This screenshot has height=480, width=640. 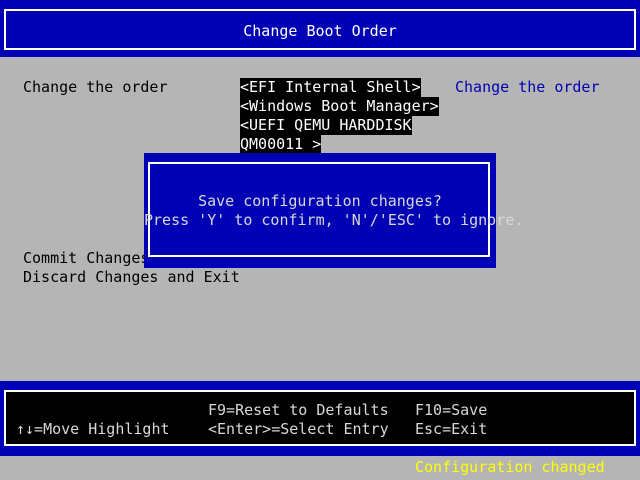 I want to click on enter-select-hint: <Enter>=Select Entry, so click(x=298, y=429).